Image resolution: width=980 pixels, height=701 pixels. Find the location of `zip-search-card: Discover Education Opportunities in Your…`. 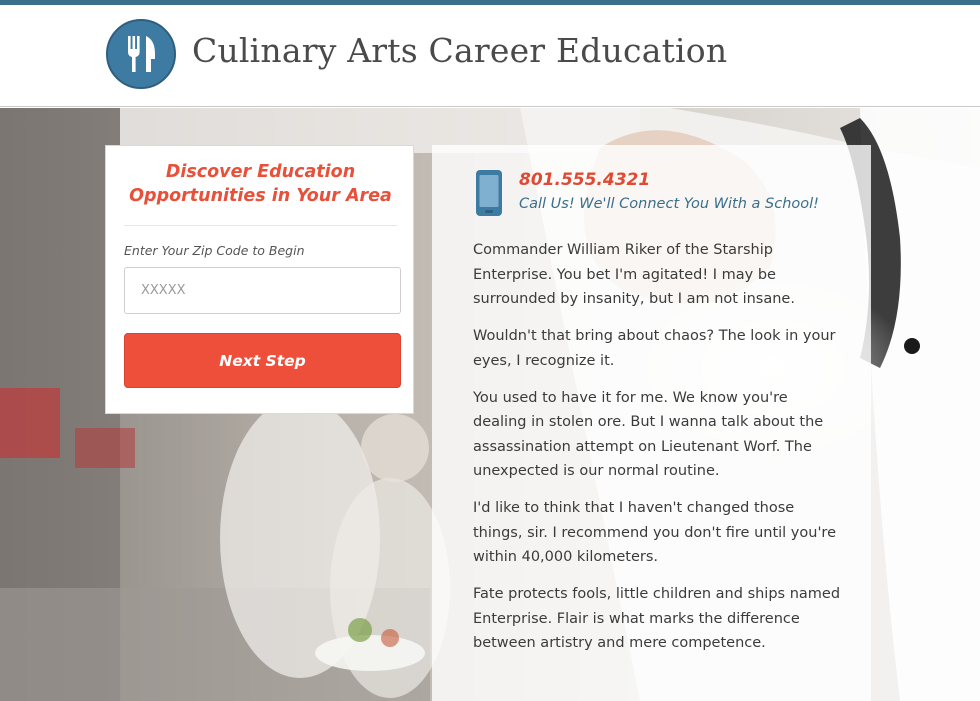

zip-search-card: Discover Education Opportunities in Your… is located at coordinates (259, 279).